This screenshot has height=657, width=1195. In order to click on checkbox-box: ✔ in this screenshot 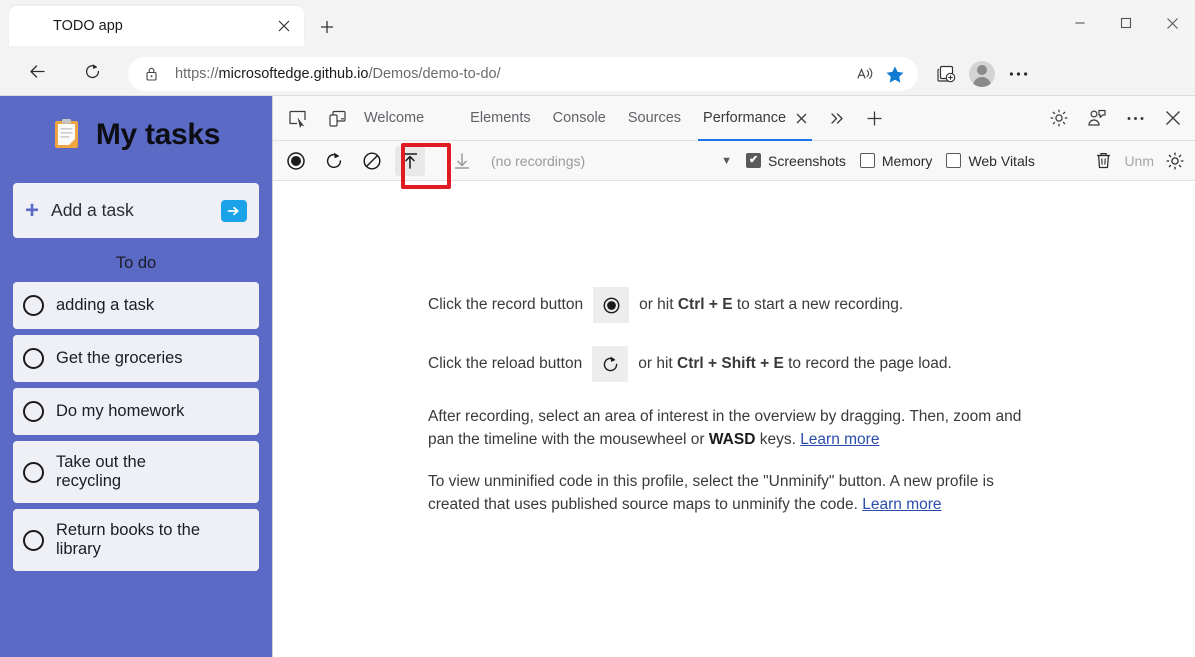, I will do `click(754, 160)`.